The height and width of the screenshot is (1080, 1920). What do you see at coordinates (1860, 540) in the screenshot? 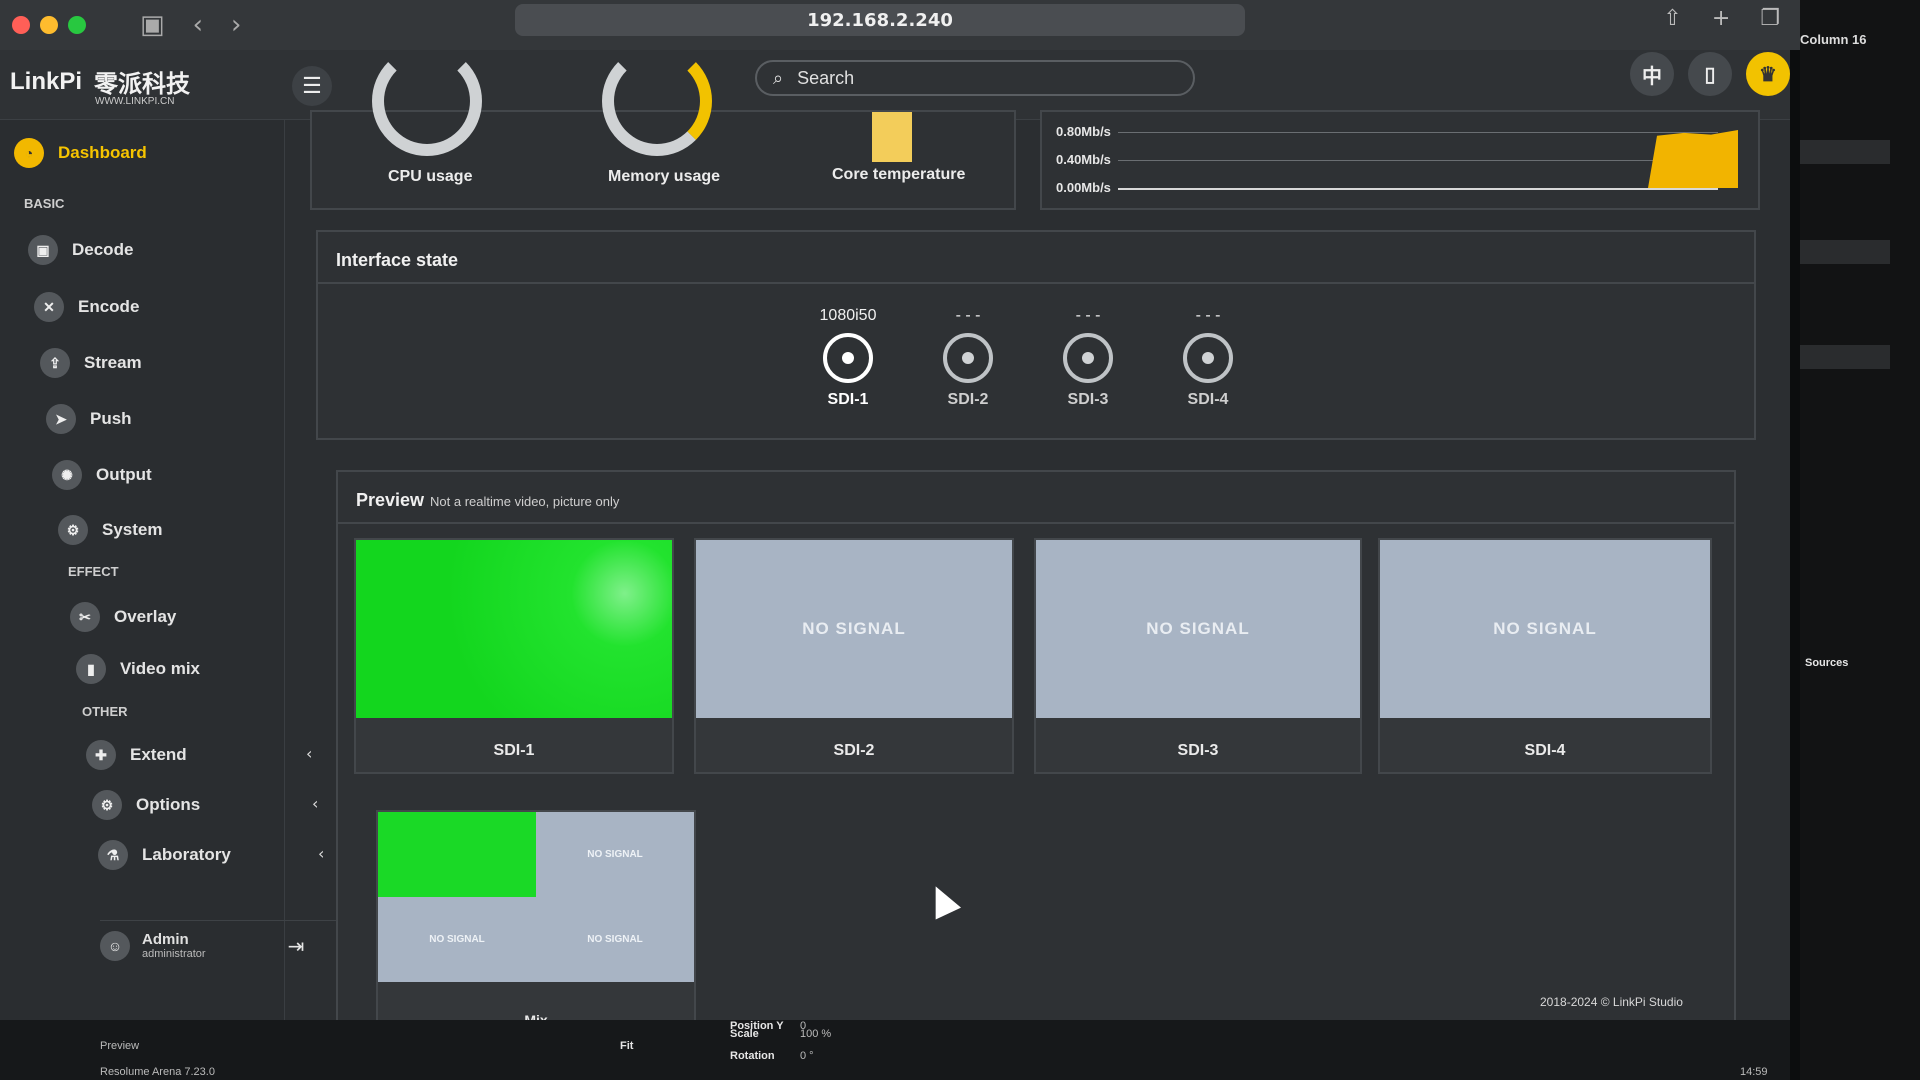
I see `host-right-panel: Sources` at bounding box center [1860, 540].